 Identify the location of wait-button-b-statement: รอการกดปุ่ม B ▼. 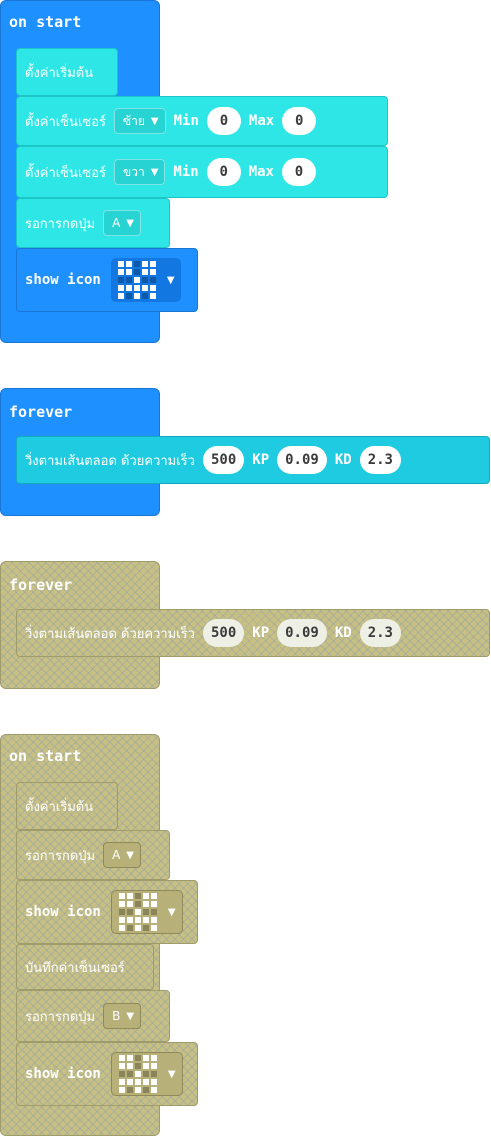
(93, 1016).